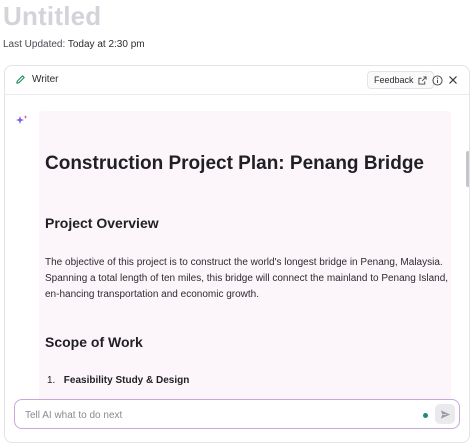  I want to click on list-item: 1. Feasibility Study & Design, so click(118, 380).